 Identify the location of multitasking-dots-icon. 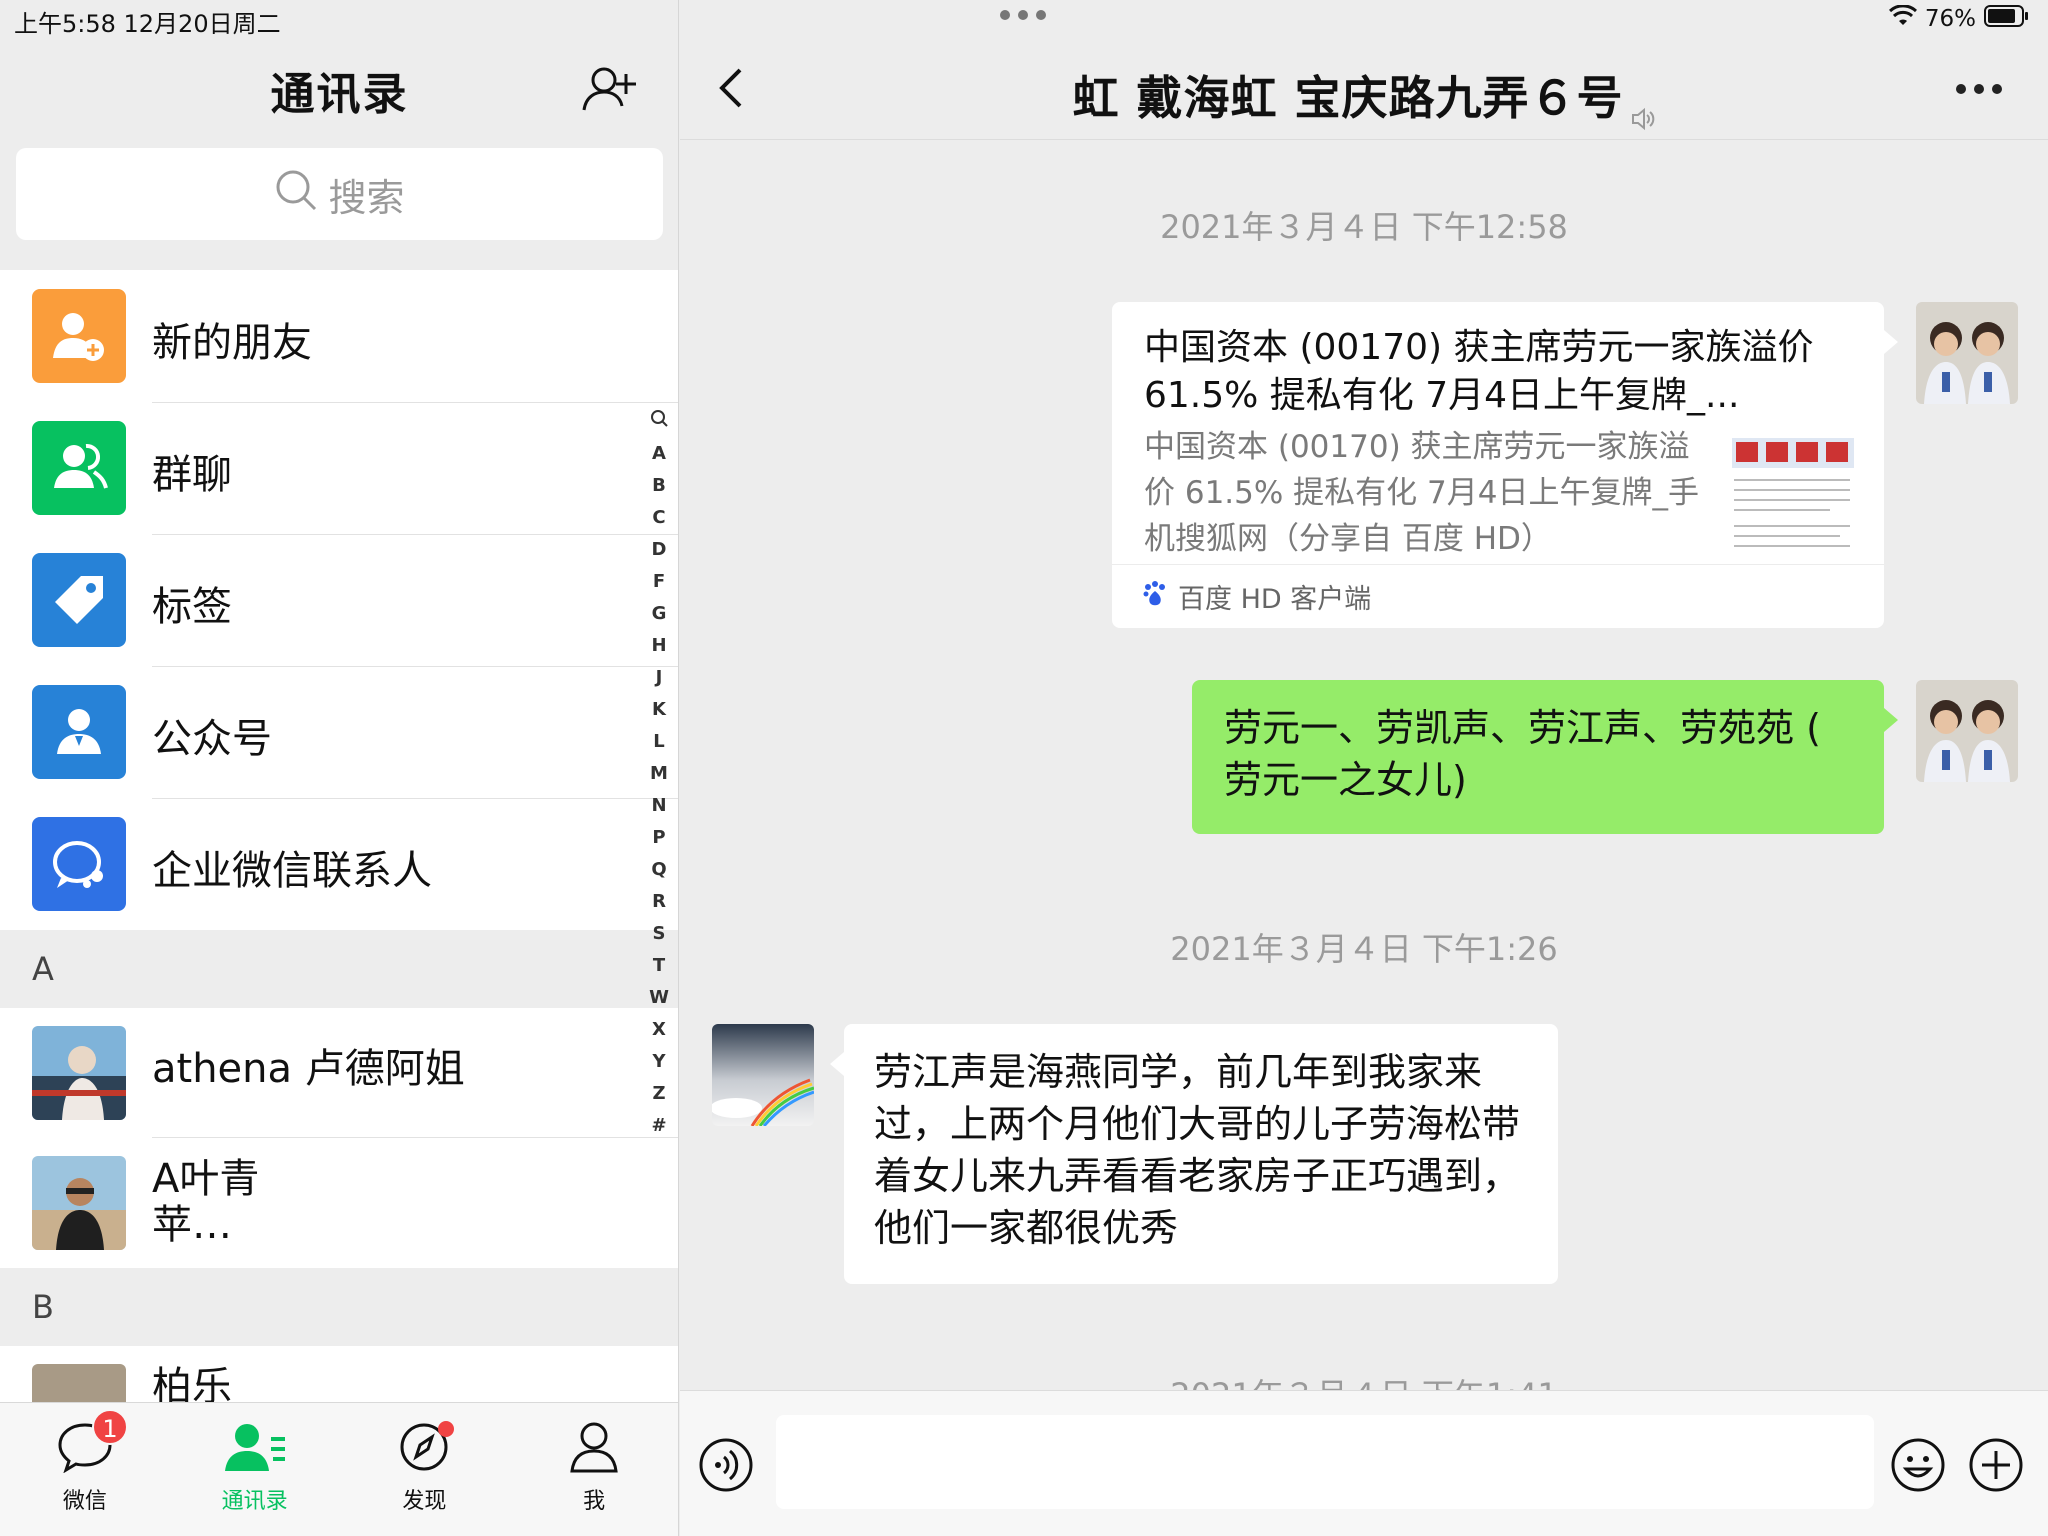
(1024, 17).